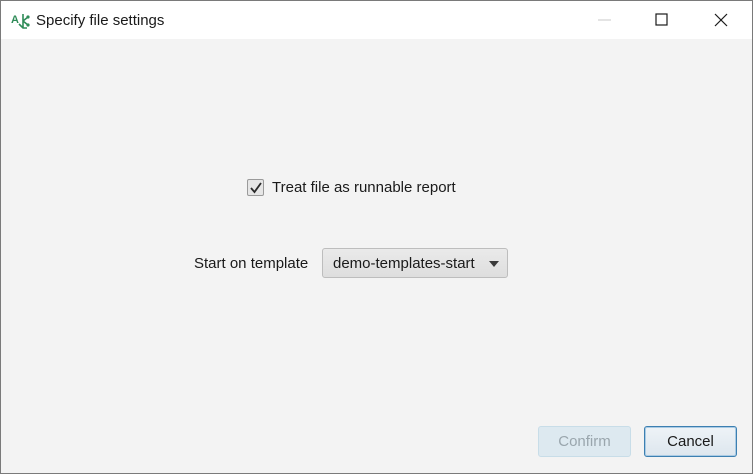  What do you see at coordinates (21, 21) in the screenshot?
I see `app-logo-icon: A` at bounding box center [21, 21].